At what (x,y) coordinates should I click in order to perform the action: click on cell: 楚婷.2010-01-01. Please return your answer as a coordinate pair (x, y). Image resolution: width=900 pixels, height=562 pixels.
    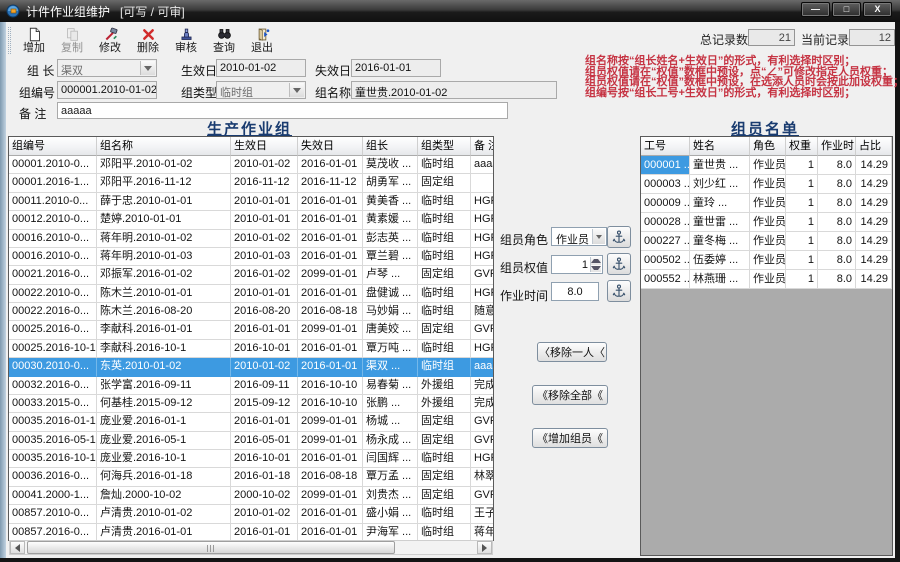
    Looking at the image, I should click on (164, 220).